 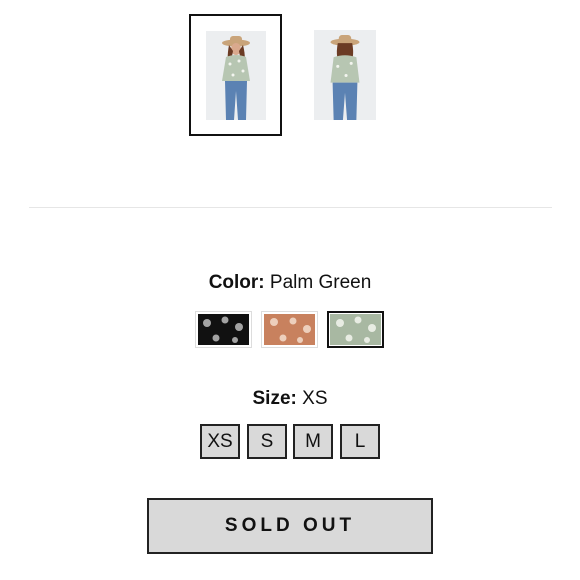 I want to click on size-option-xs: XS, so click(x=220, y=441).